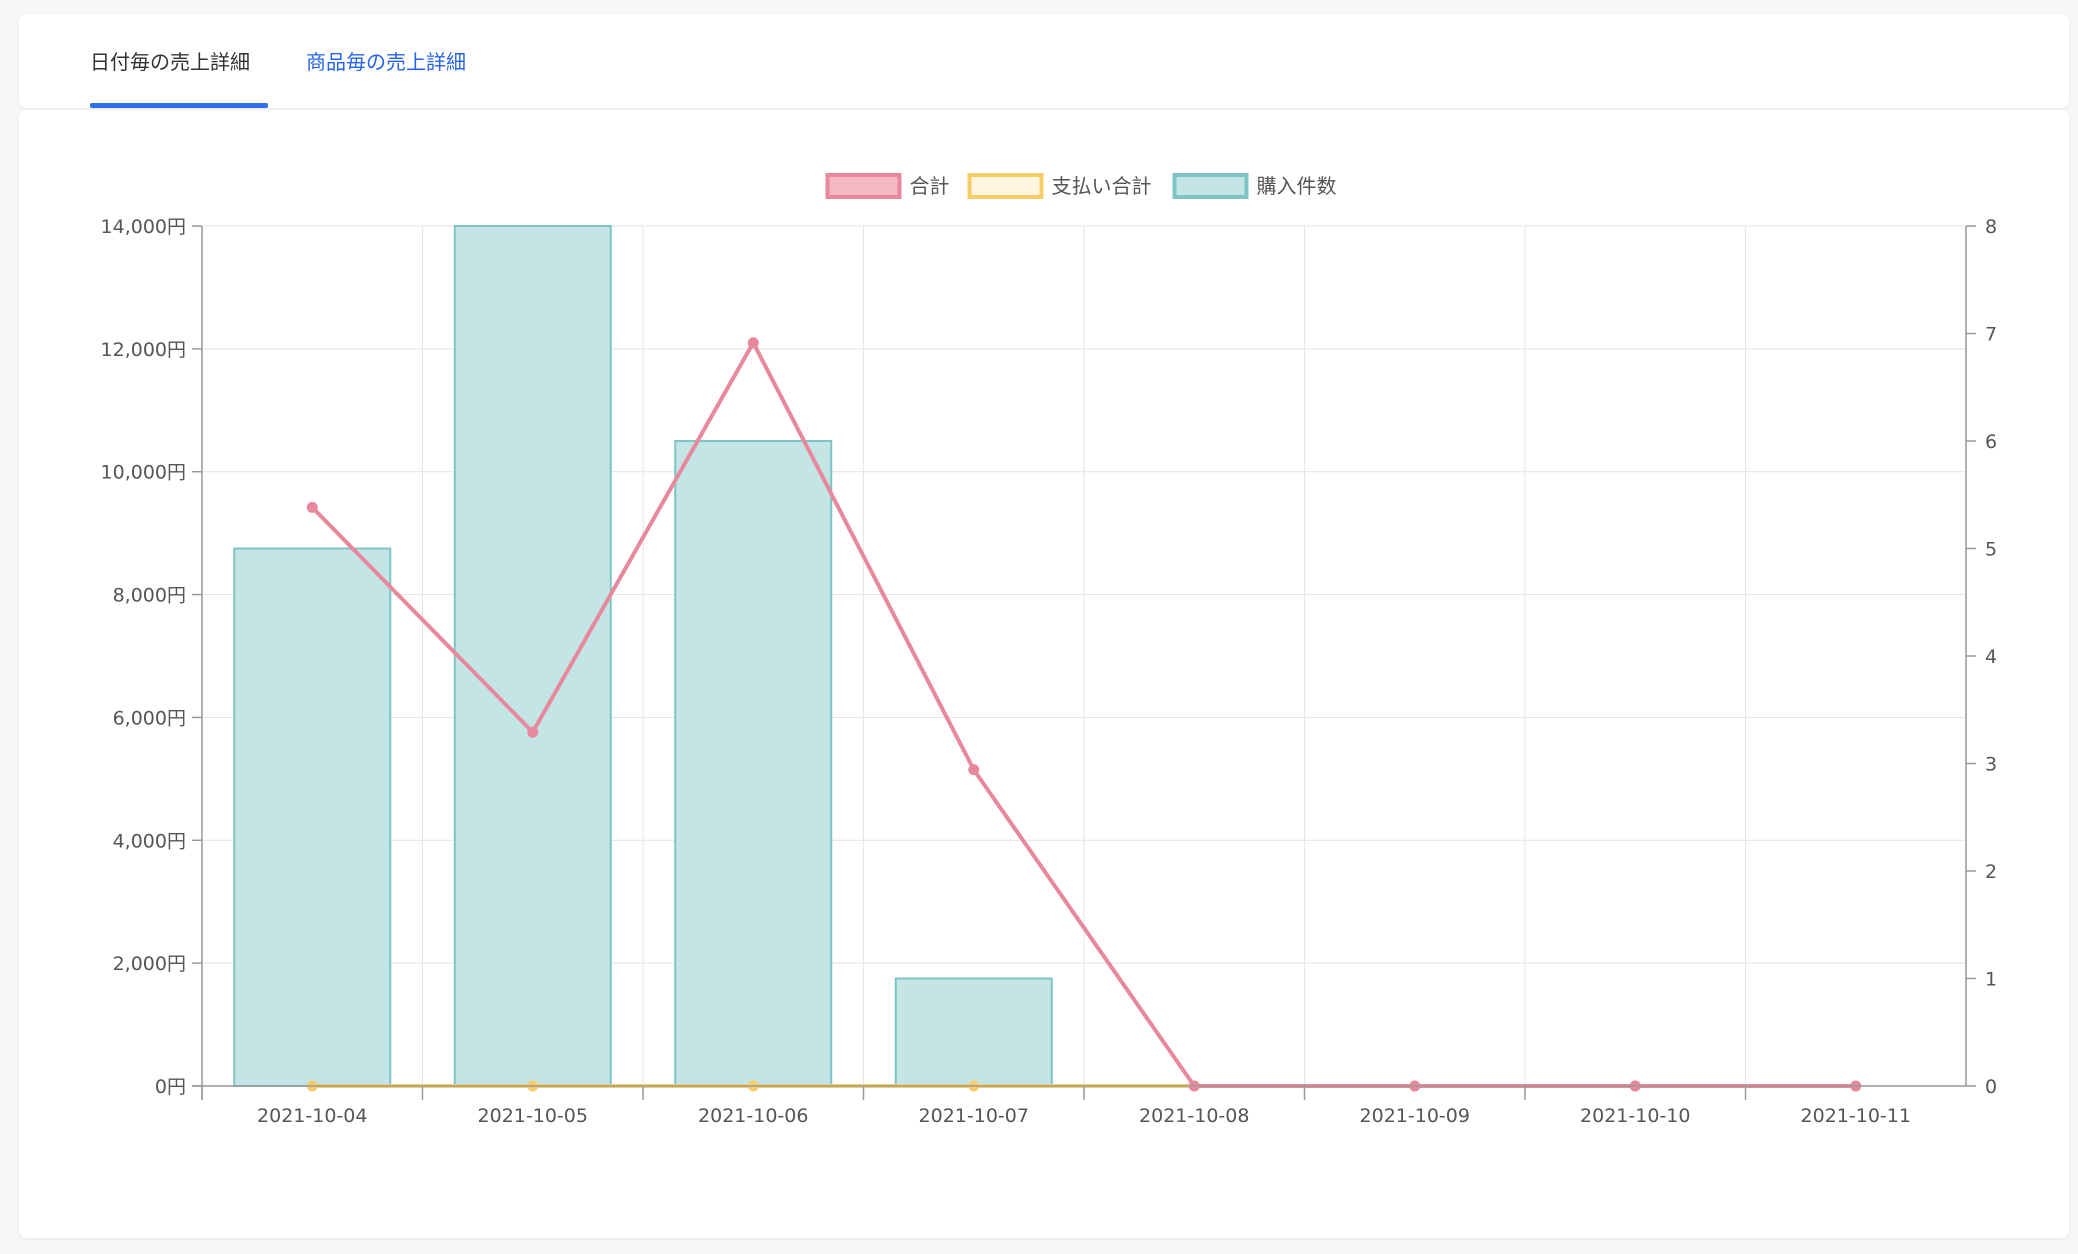 This screenshot has width=2078, height=1254. Describe the element at coordinates (974, 770) in the screenshot. I see `point-合計-2021-10-07` at that location.